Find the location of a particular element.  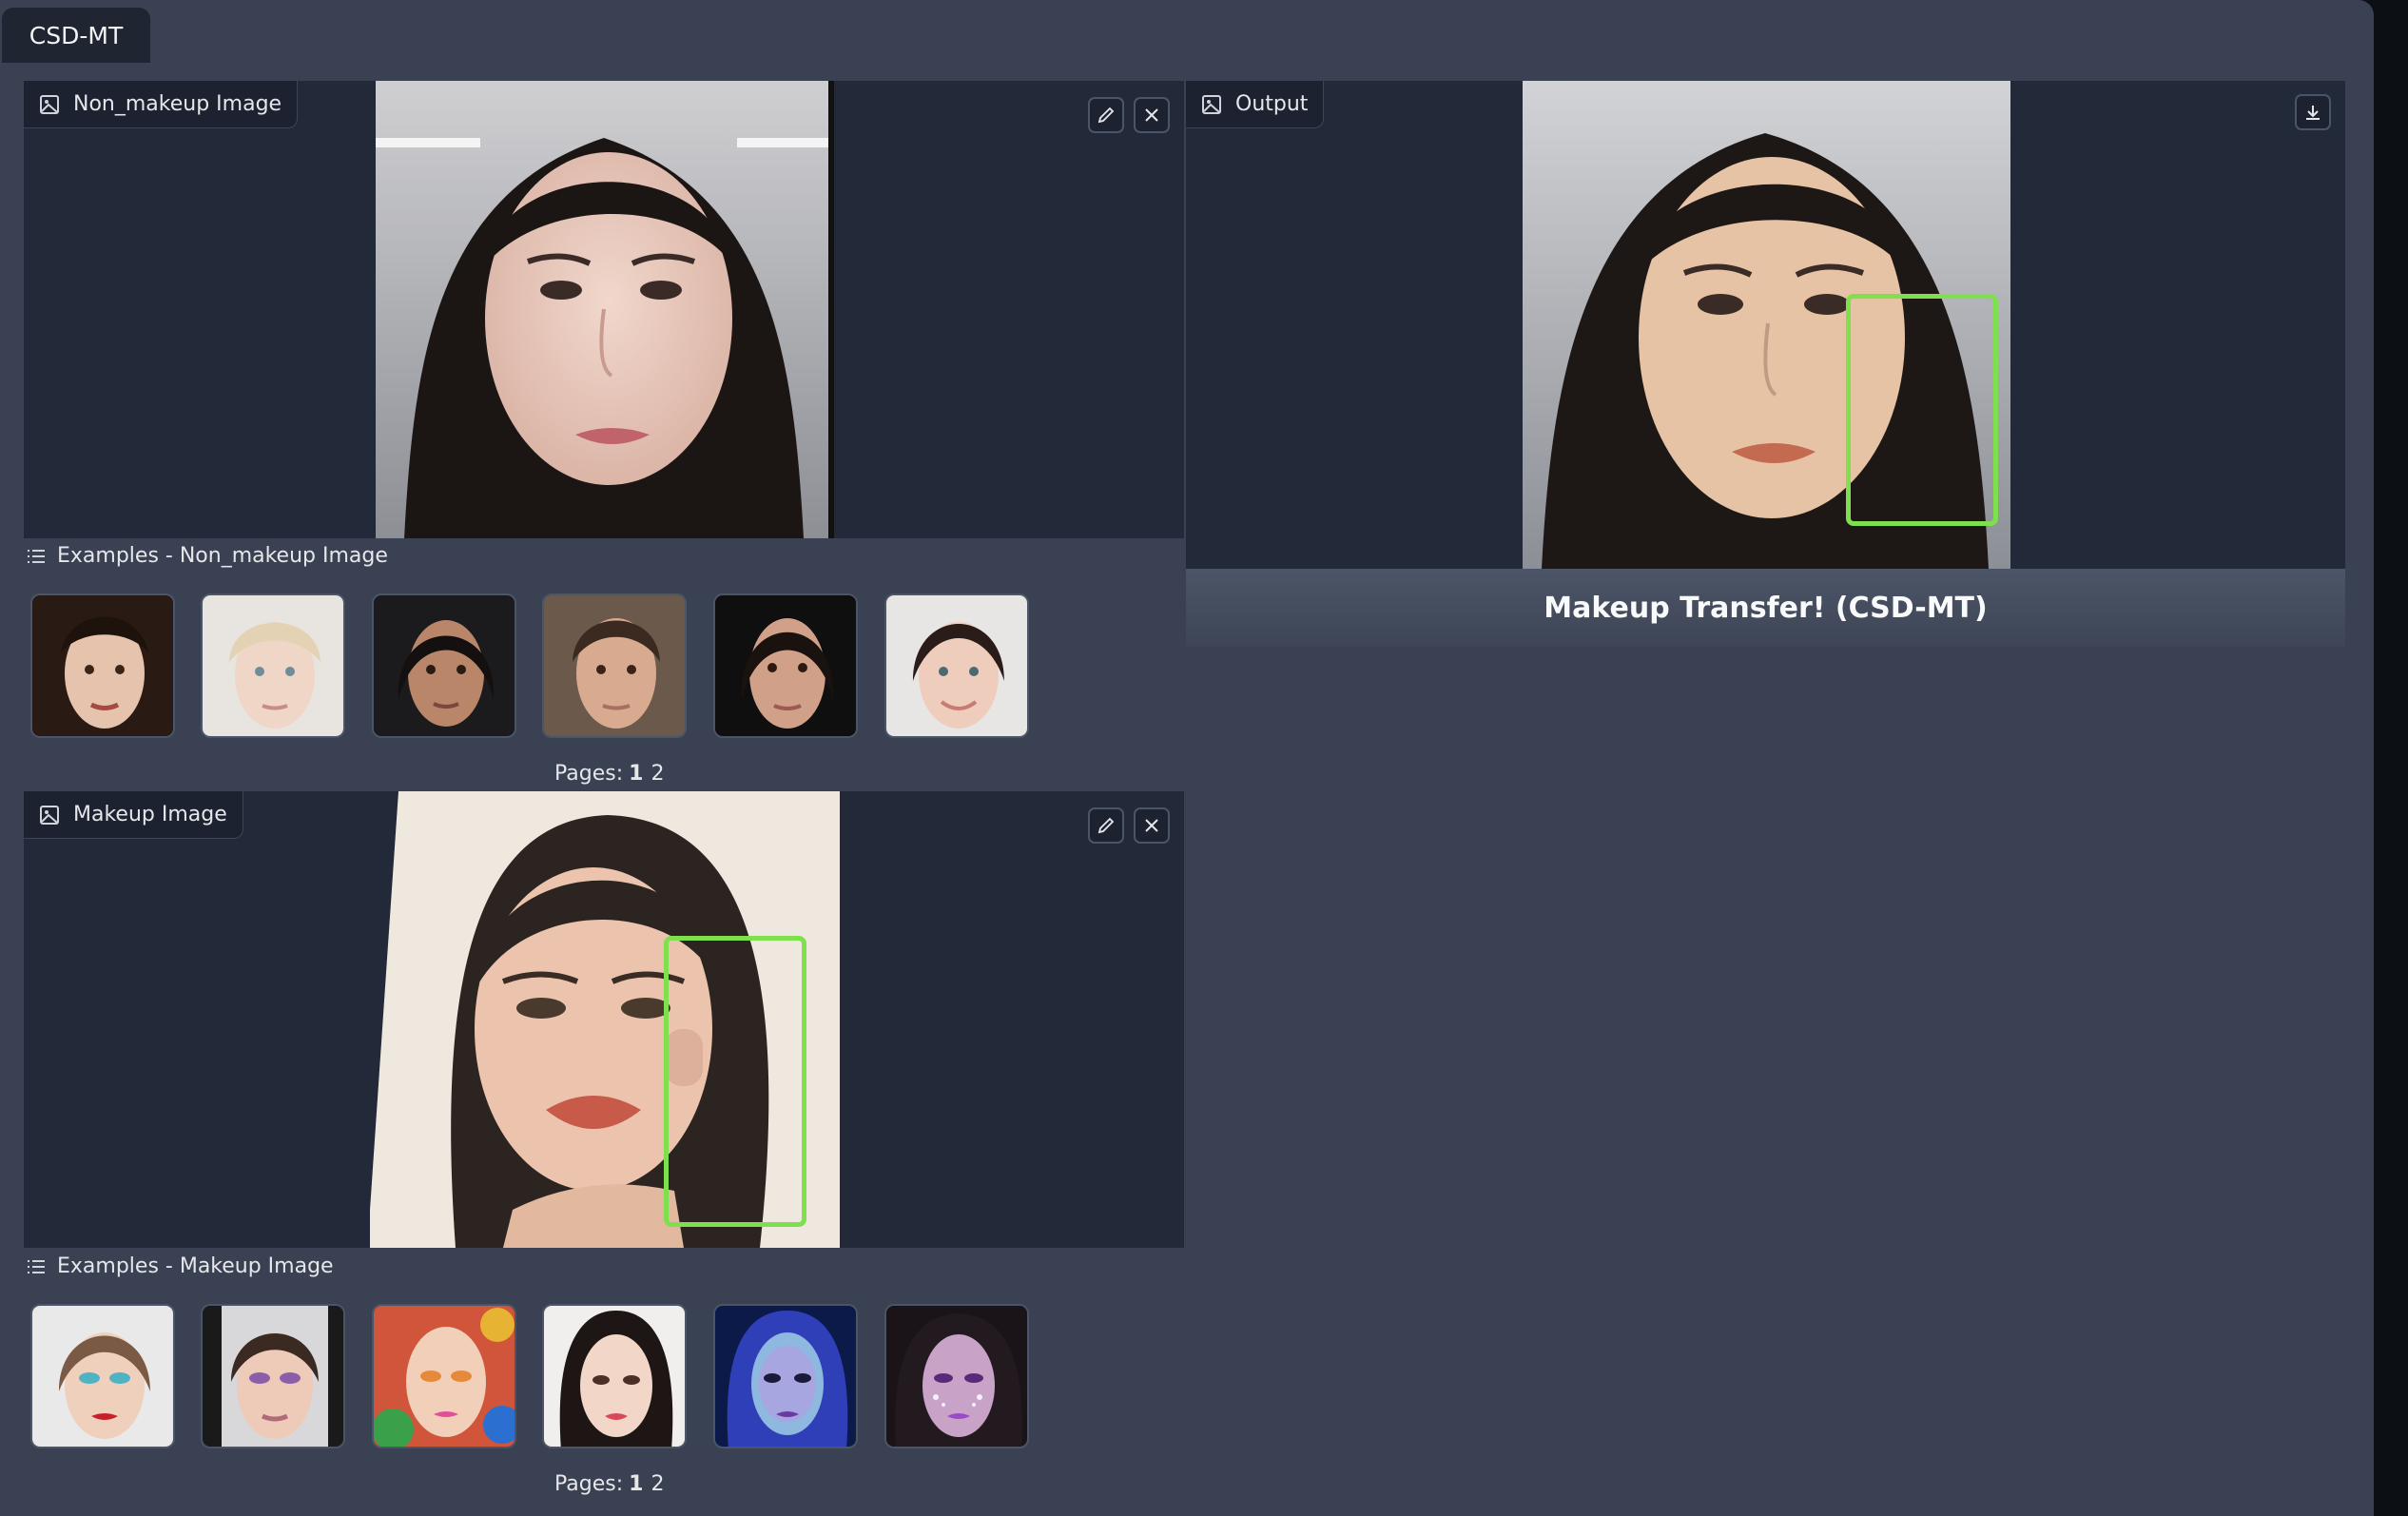

makeup-image-label: Makeup Image is located at coordinates (133, 815).